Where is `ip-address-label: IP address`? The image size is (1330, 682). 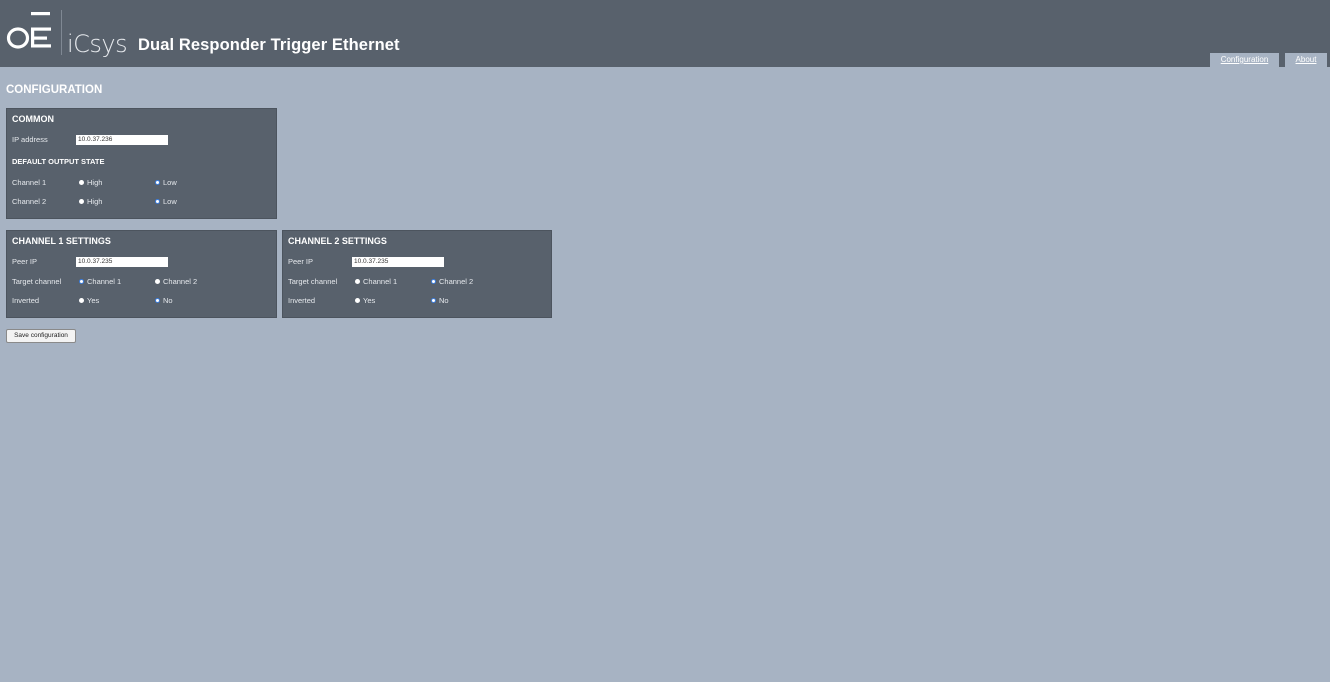 ip-address-label: IP address is located at coordinates (30, 139).